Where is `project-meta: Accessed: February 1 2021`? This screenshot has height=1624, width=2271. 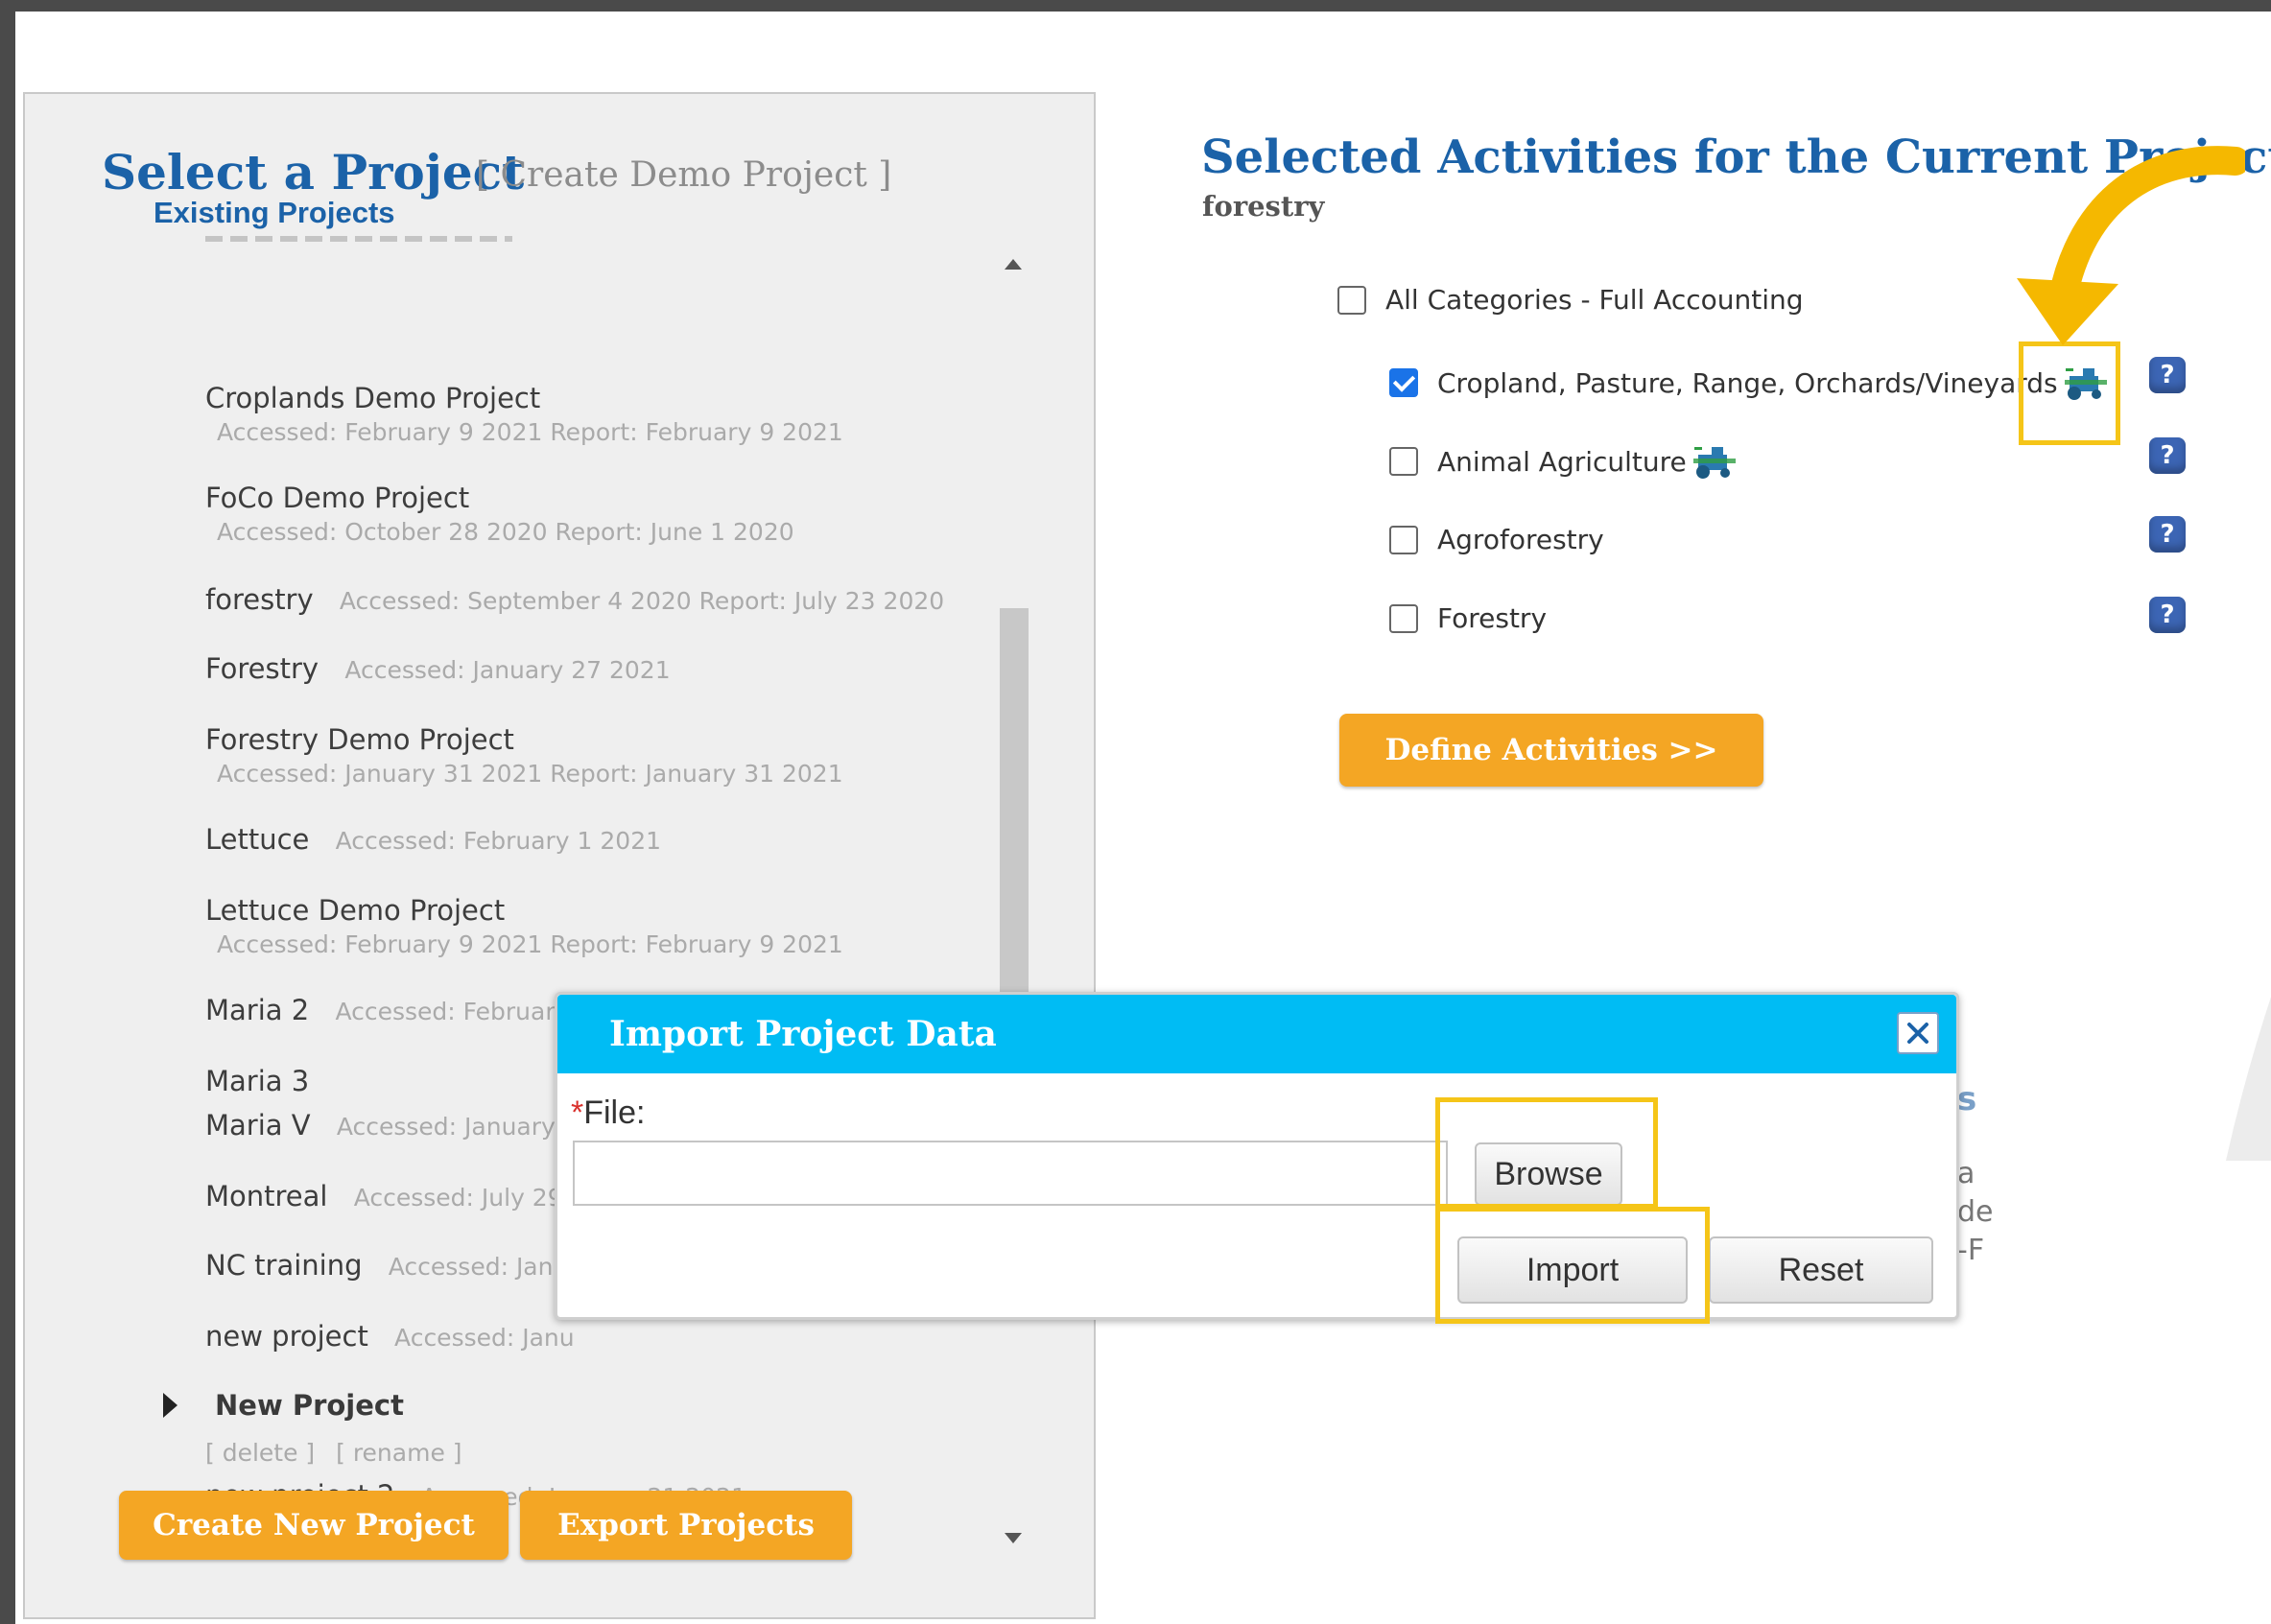
project-meta: Accessed: February 1 2021 is located at coordinates (498, 841).